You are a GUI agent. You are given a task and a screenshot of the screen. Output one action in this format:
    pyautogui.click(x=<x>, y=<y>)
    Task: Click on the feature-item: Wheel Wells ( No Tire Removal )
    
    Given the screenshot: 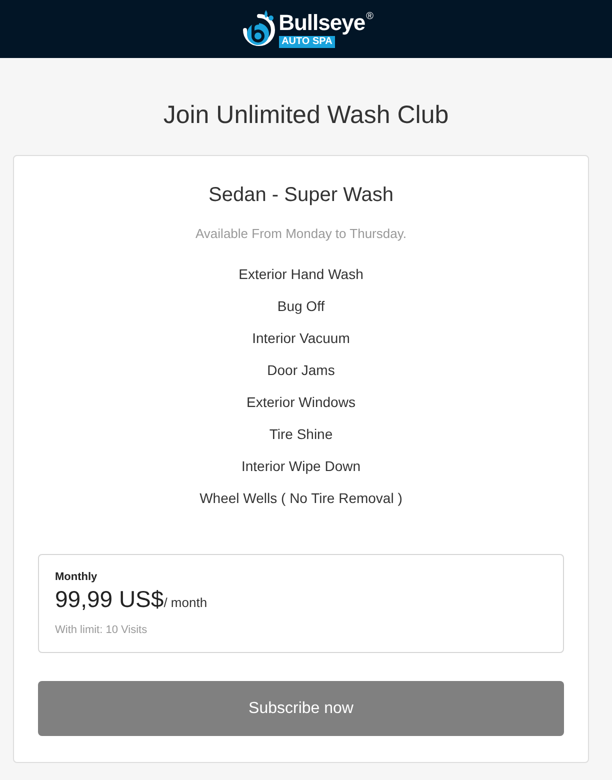 What is the action you would take?
    pyautogui.click(x=301, y=498)
    